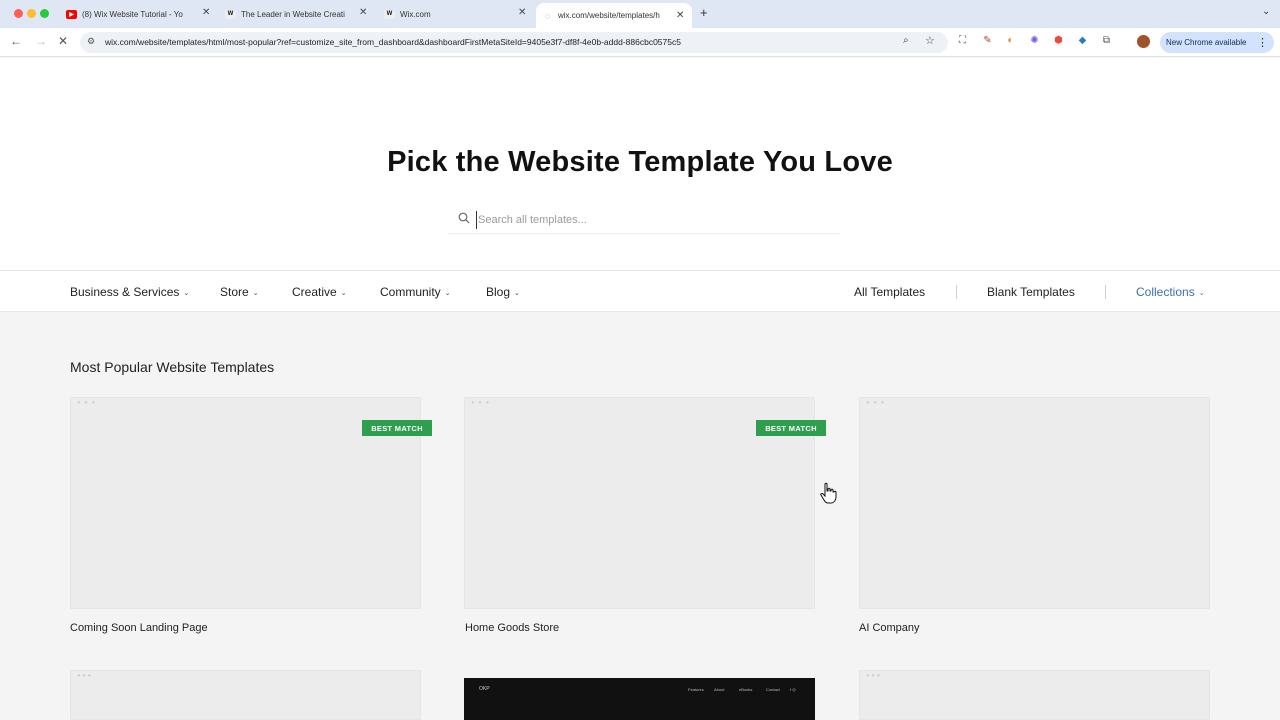 The width and height of the screenshot is (1280, 720). I want to click on youtube-icon: ▶, so click(71, 14).